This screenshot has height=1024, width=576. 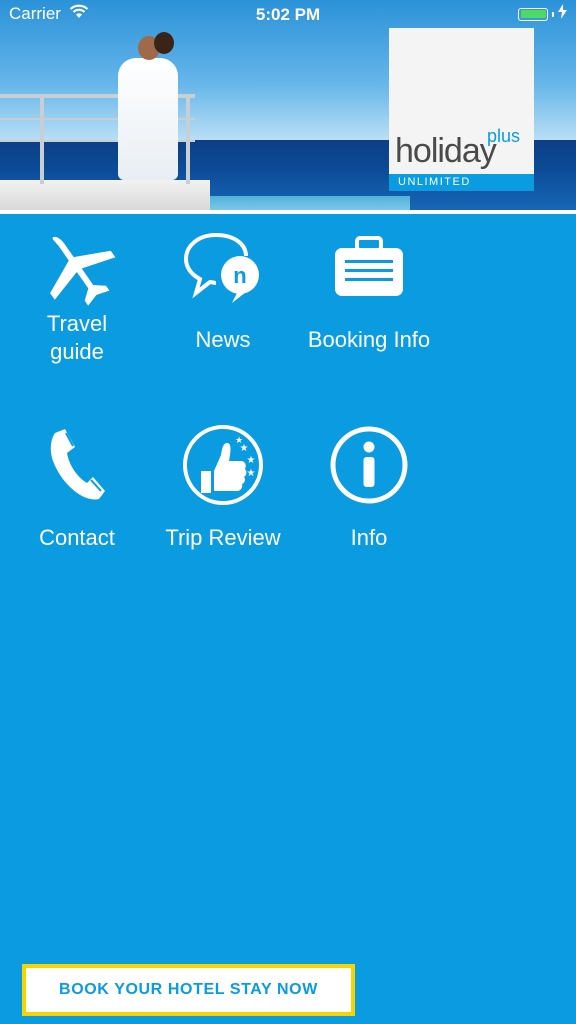 What do you see at coordinates (533, 14) in the screenshot?
I see `battery-icon` at bounding box center [533, 14].